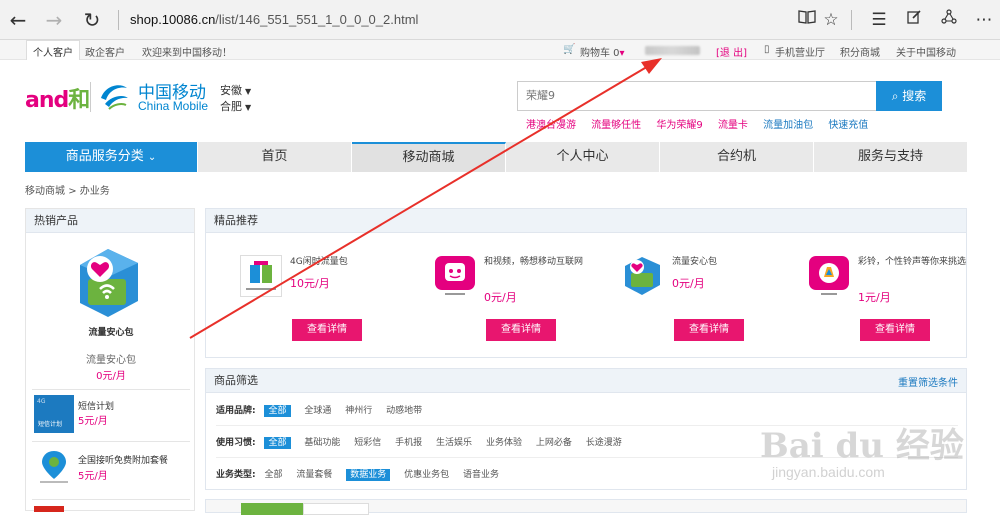  I want to click on filter-option: 生活娱乐, so click(454, 443).